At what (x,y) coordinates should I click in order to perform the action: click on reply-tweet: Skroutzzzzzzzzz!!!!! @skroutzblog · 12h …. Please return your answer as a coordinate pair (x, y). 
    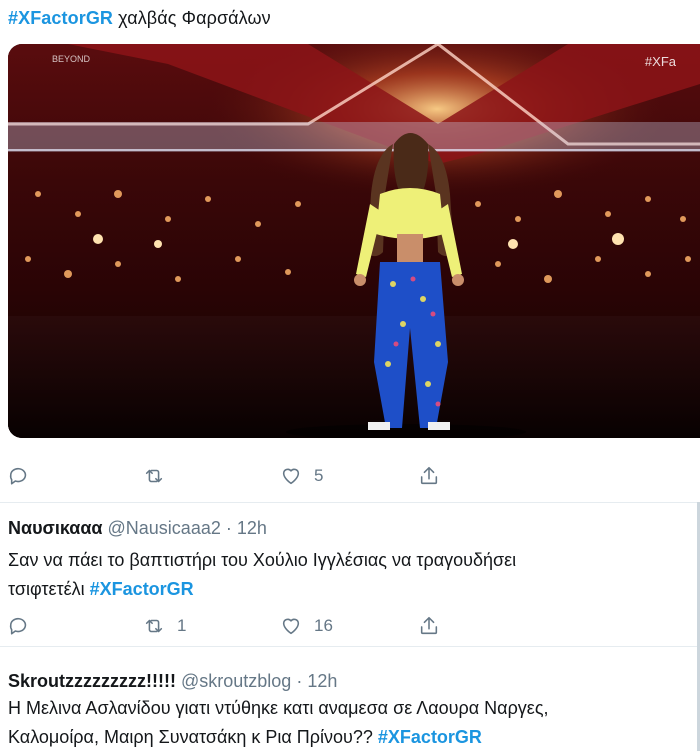
    Looking at the image, I should click on (350, 699).